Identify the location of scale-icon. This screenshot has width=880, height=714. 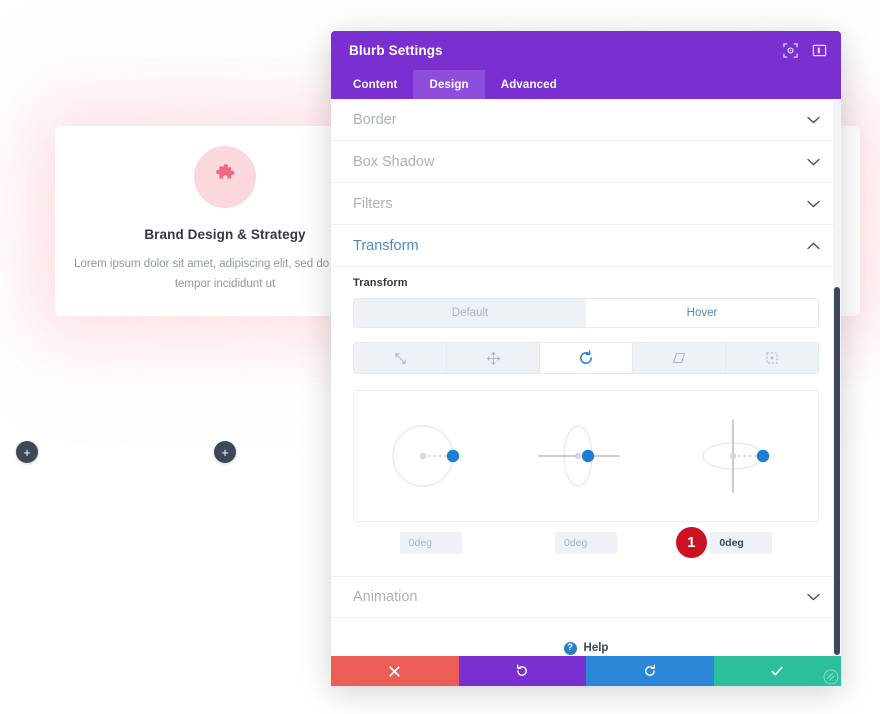
(400, 358).